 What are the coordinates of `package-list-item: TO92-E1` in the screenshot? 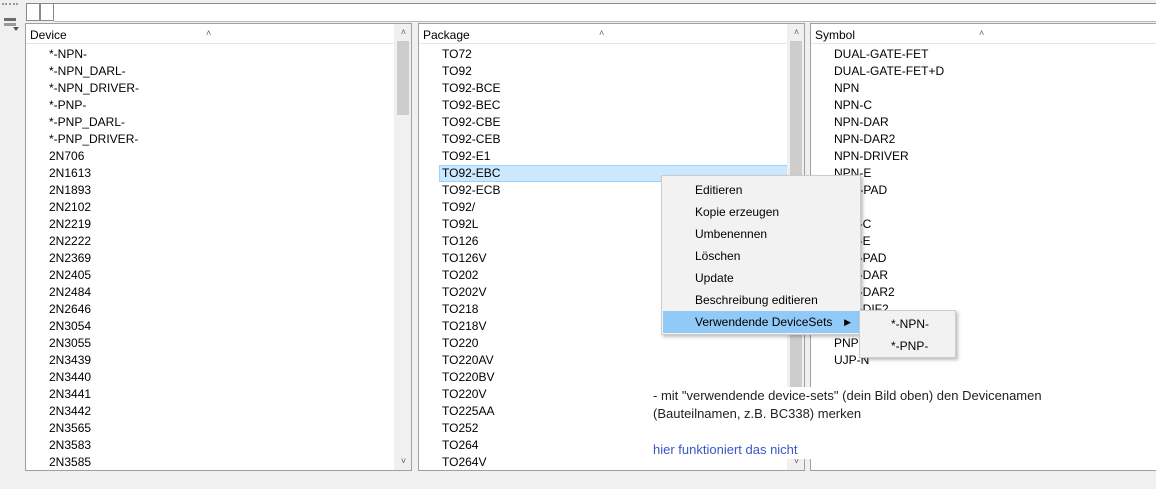 It's located at (611, 156).